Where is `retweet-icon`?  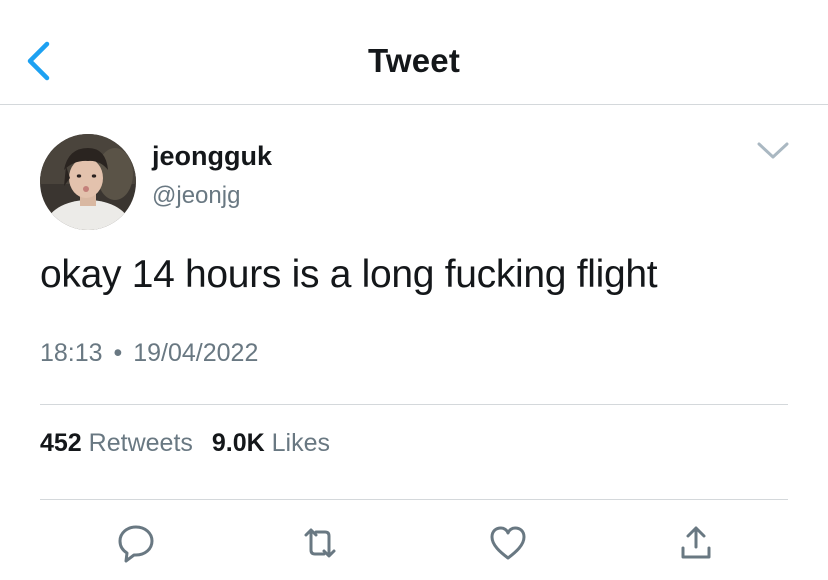 retweet-icon is located at coordinates (320, 543).